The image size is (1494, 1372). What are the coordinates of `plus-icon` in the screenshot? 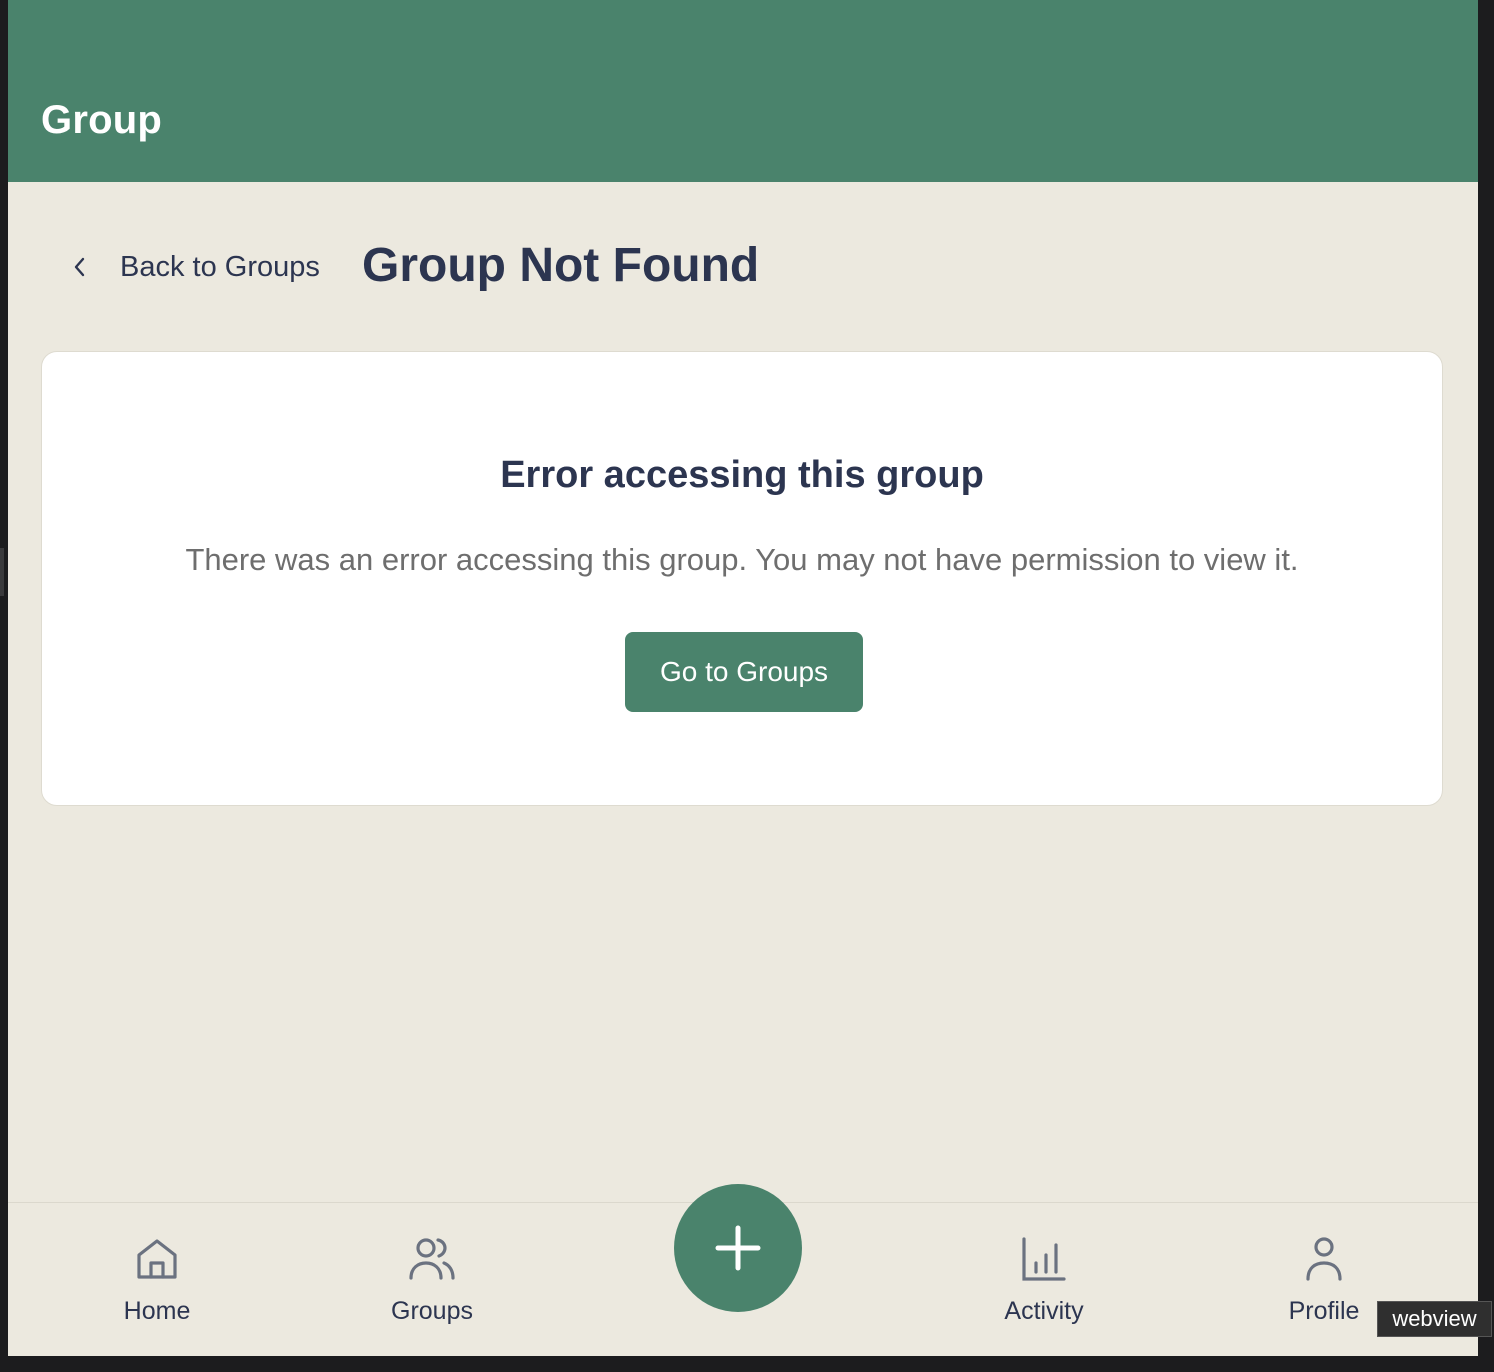 It's located at (738, 1248).